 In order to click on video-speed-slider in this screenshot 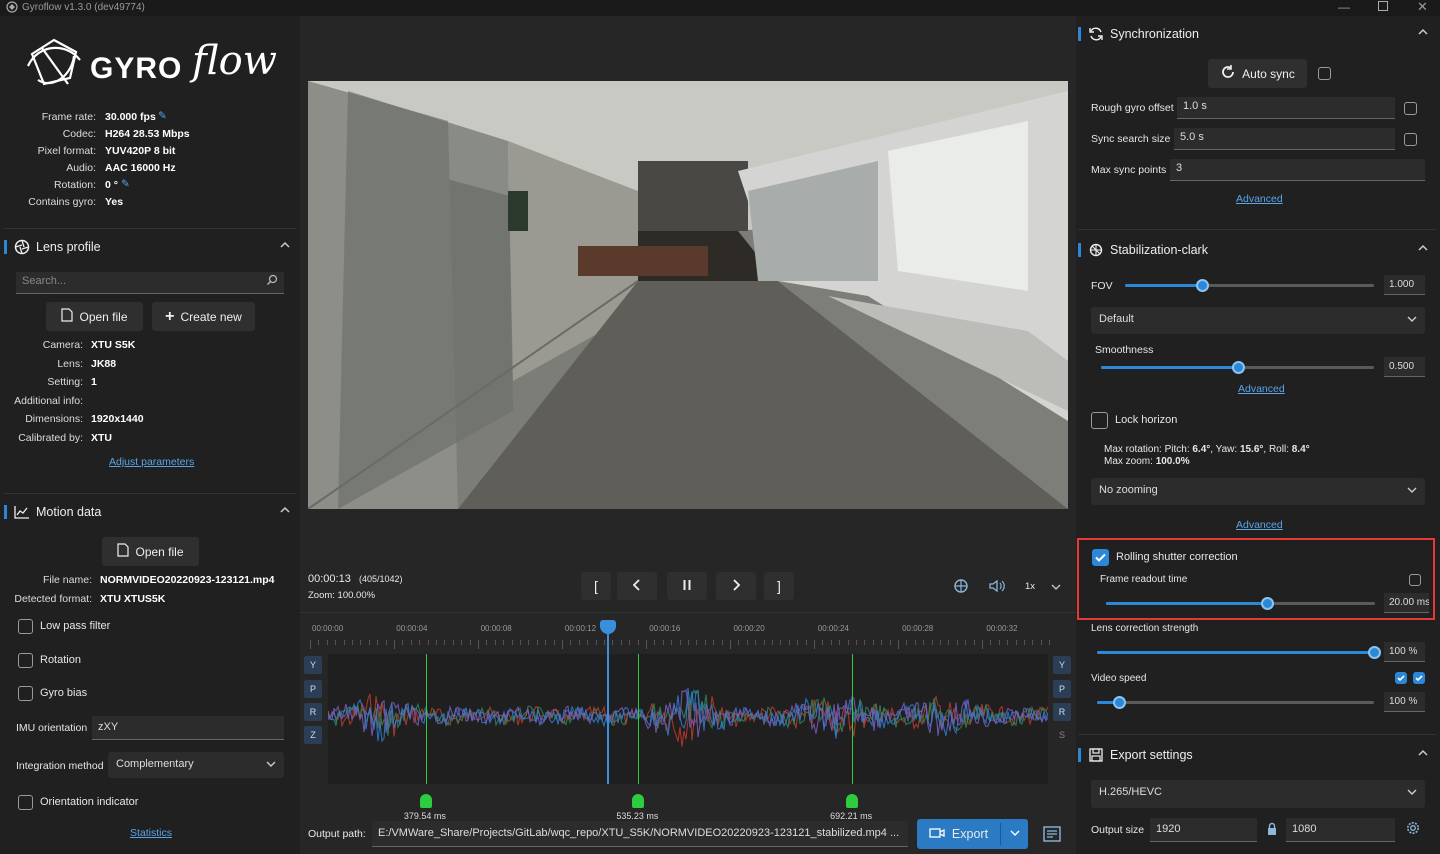, I will do `click(1235, 702)`.